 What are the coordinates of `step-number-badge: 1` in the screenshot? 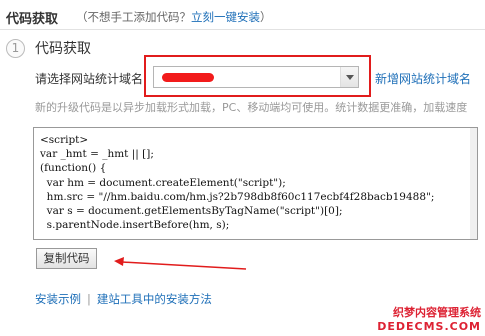 It's located at (15, 48).